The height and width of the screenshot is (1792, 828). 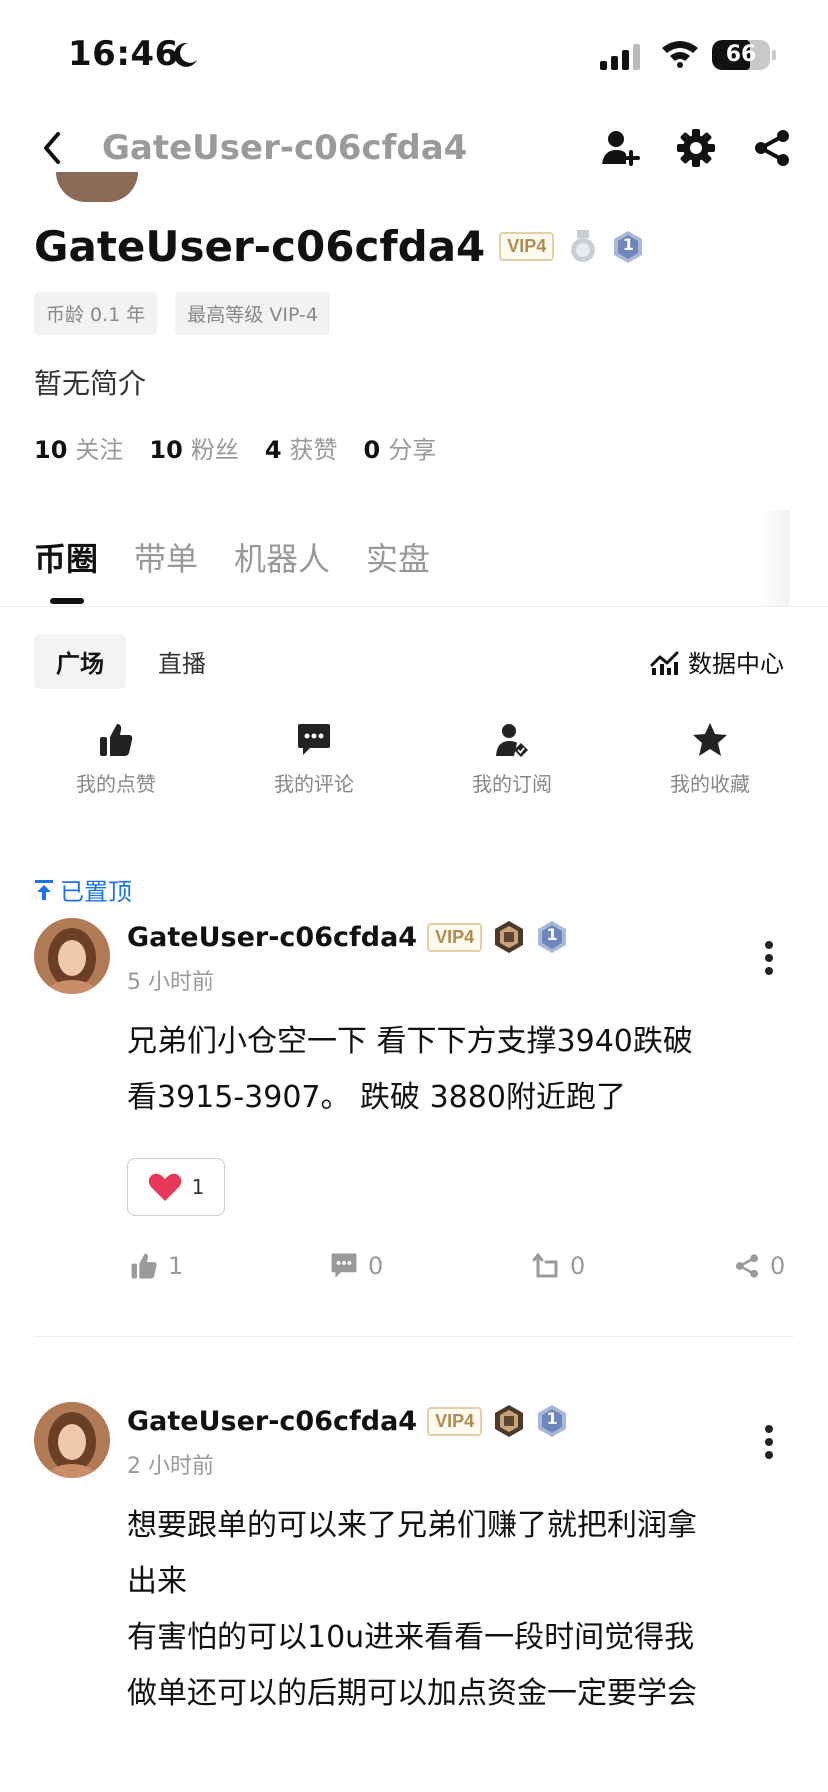 I want to click on wifi-icon, so click(x=680, y=54).